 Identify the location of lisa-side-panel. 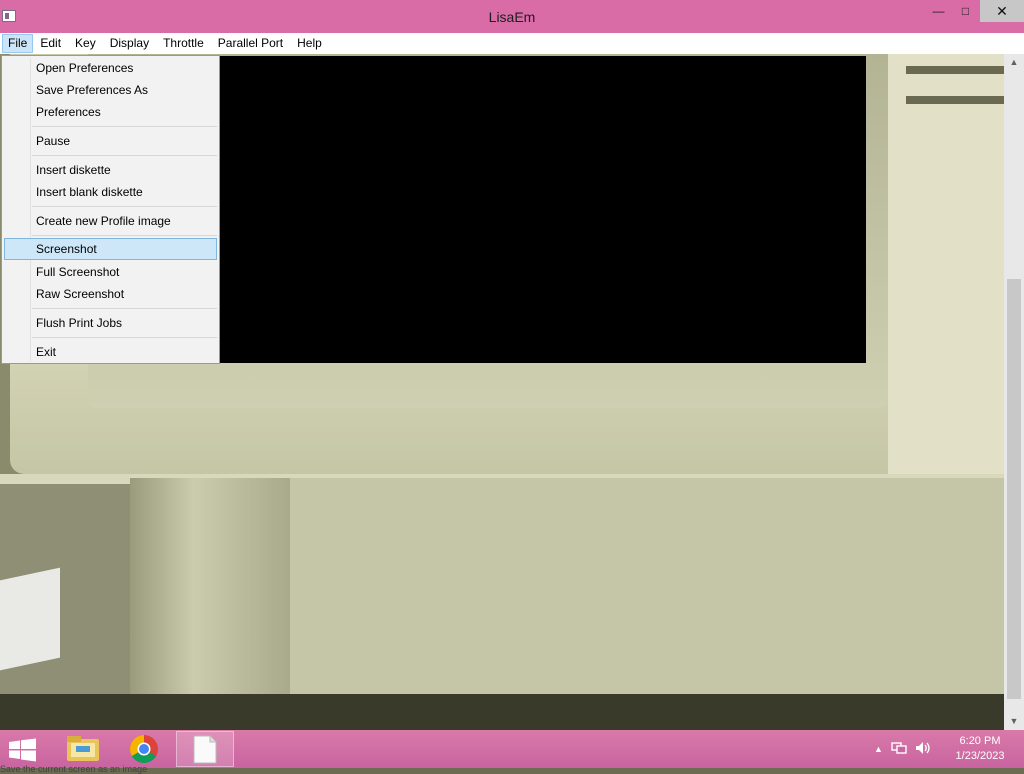
(946, 264).